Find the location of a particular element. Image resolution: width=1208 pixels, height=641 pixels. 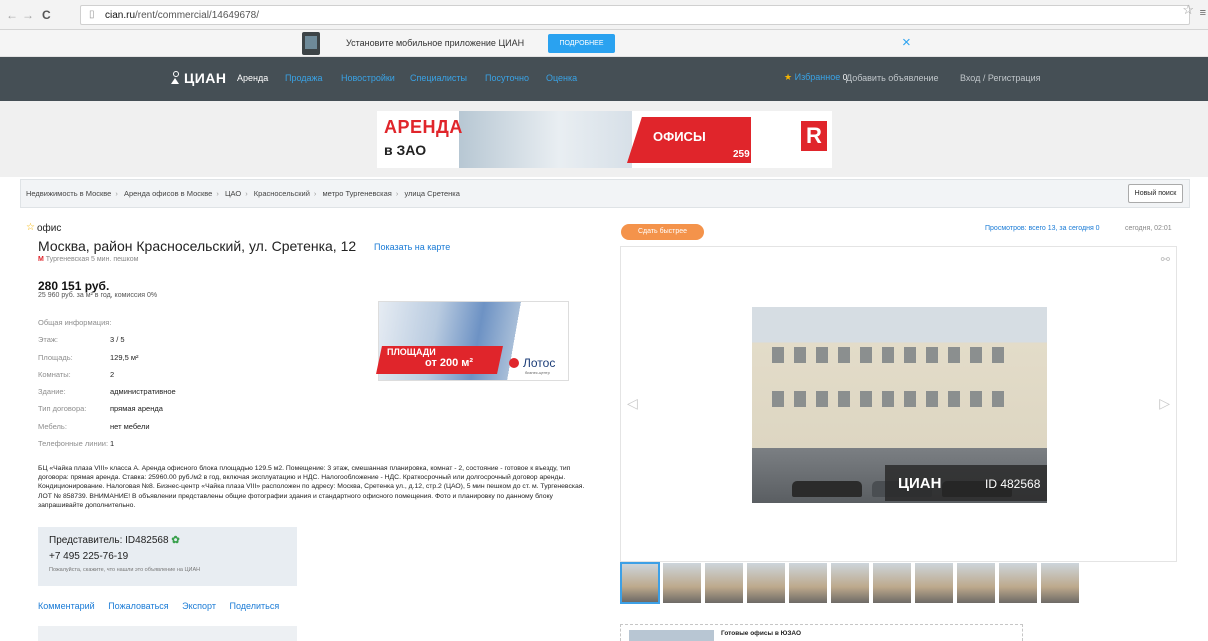

close-icon: × is located at coordinates (906, 42).